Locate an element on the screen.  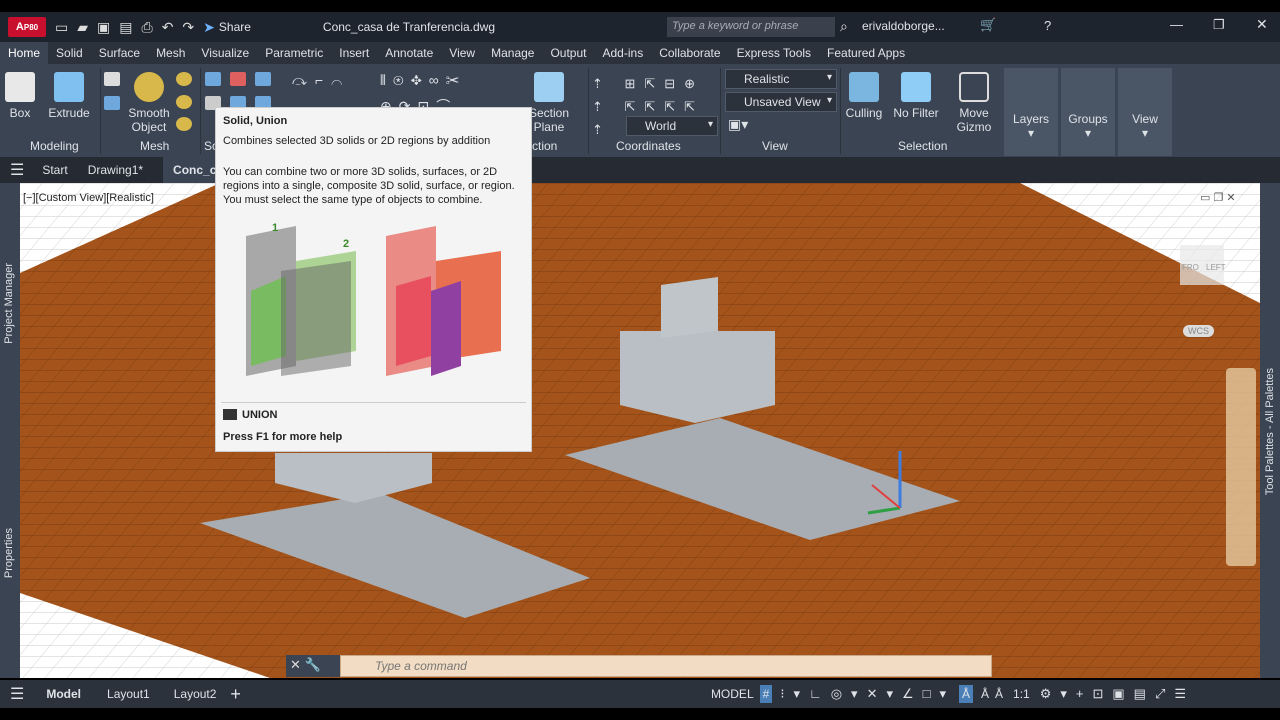
annotation-icons: ÅÅ is located at coordinates (995, 694).